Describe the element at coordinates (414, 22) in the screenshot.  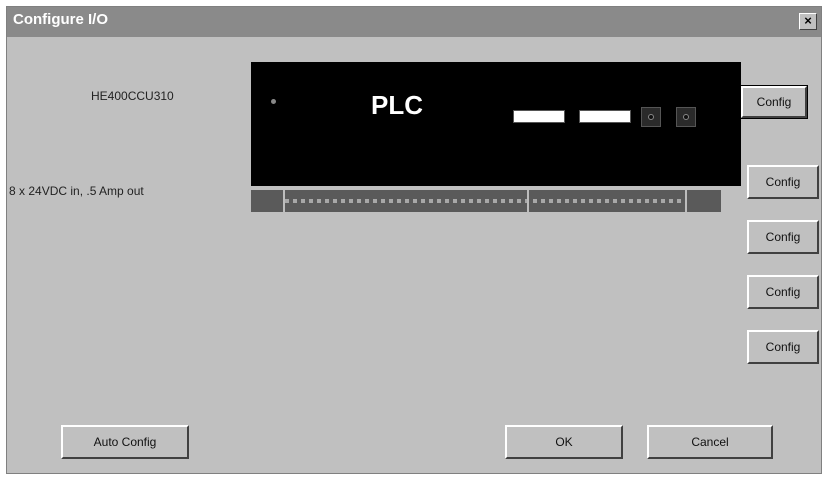
I see `title-bar: Configure I/O ×` at that location.